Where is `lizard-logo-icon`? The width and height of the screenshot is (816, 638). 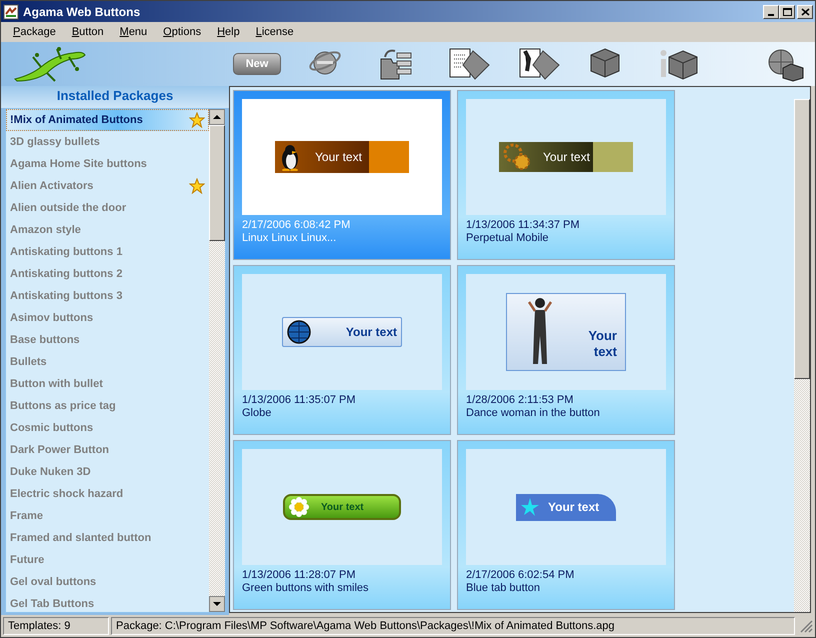 lizard-logo-icon is located at coordinates (49, 64).